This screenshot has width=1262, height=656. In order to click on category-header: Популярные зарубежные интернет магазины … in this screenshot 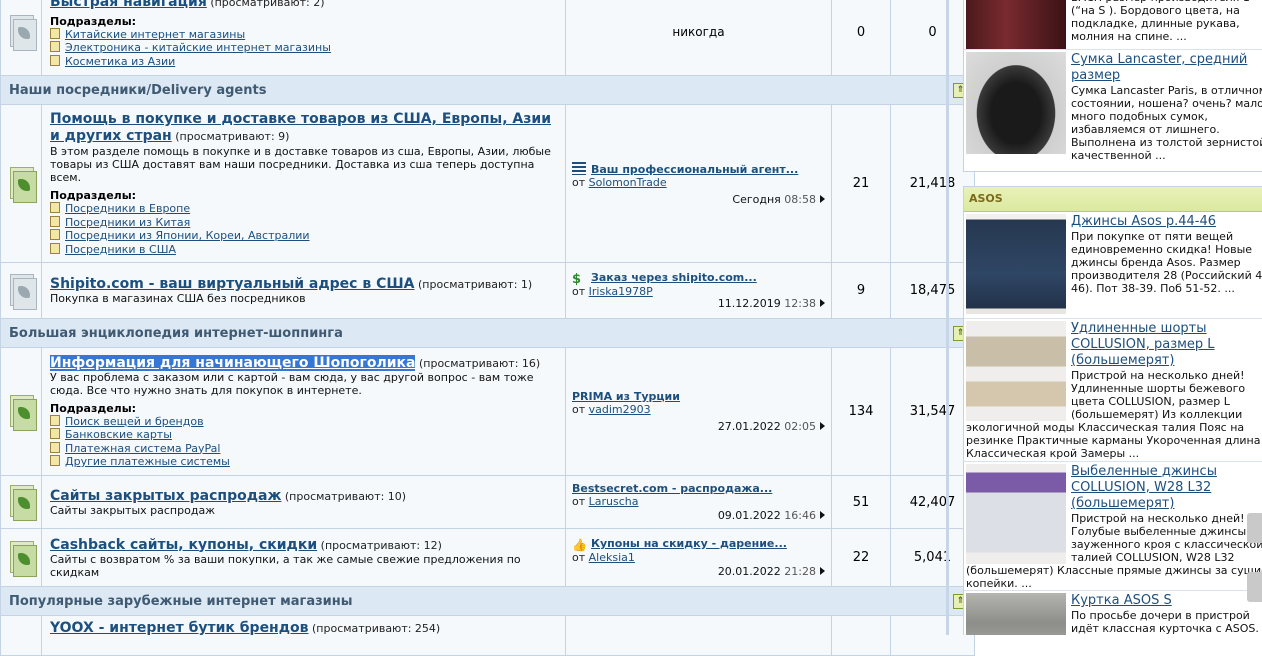, I will do `click(487, 601)`.